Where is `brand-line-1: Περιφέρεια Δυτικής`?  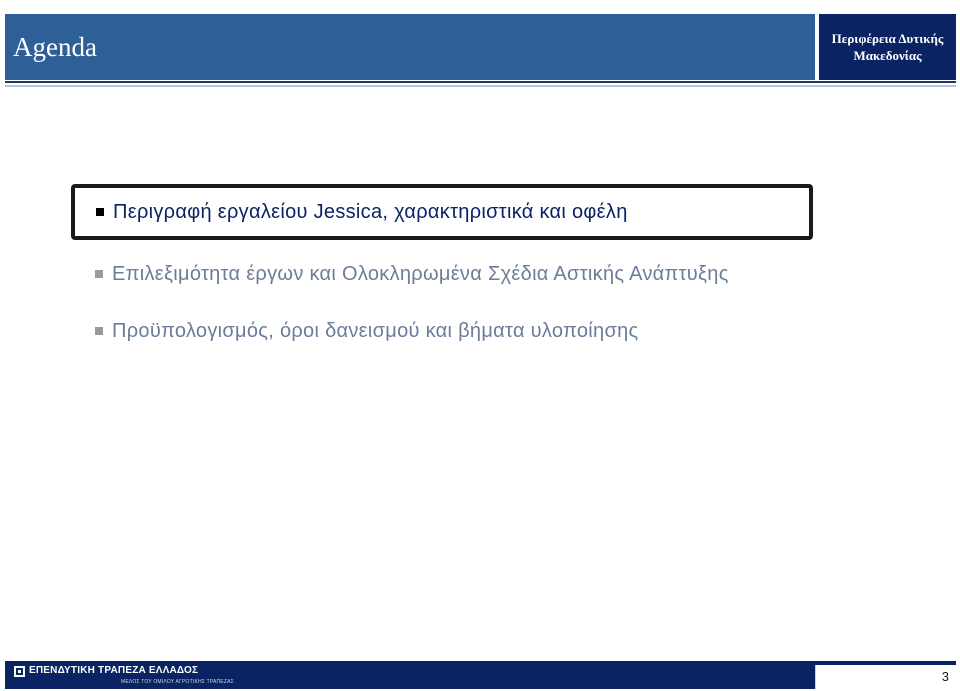
brand-line-1: Περιφέρεια Δυτικής is located at coordinates (887, 38).